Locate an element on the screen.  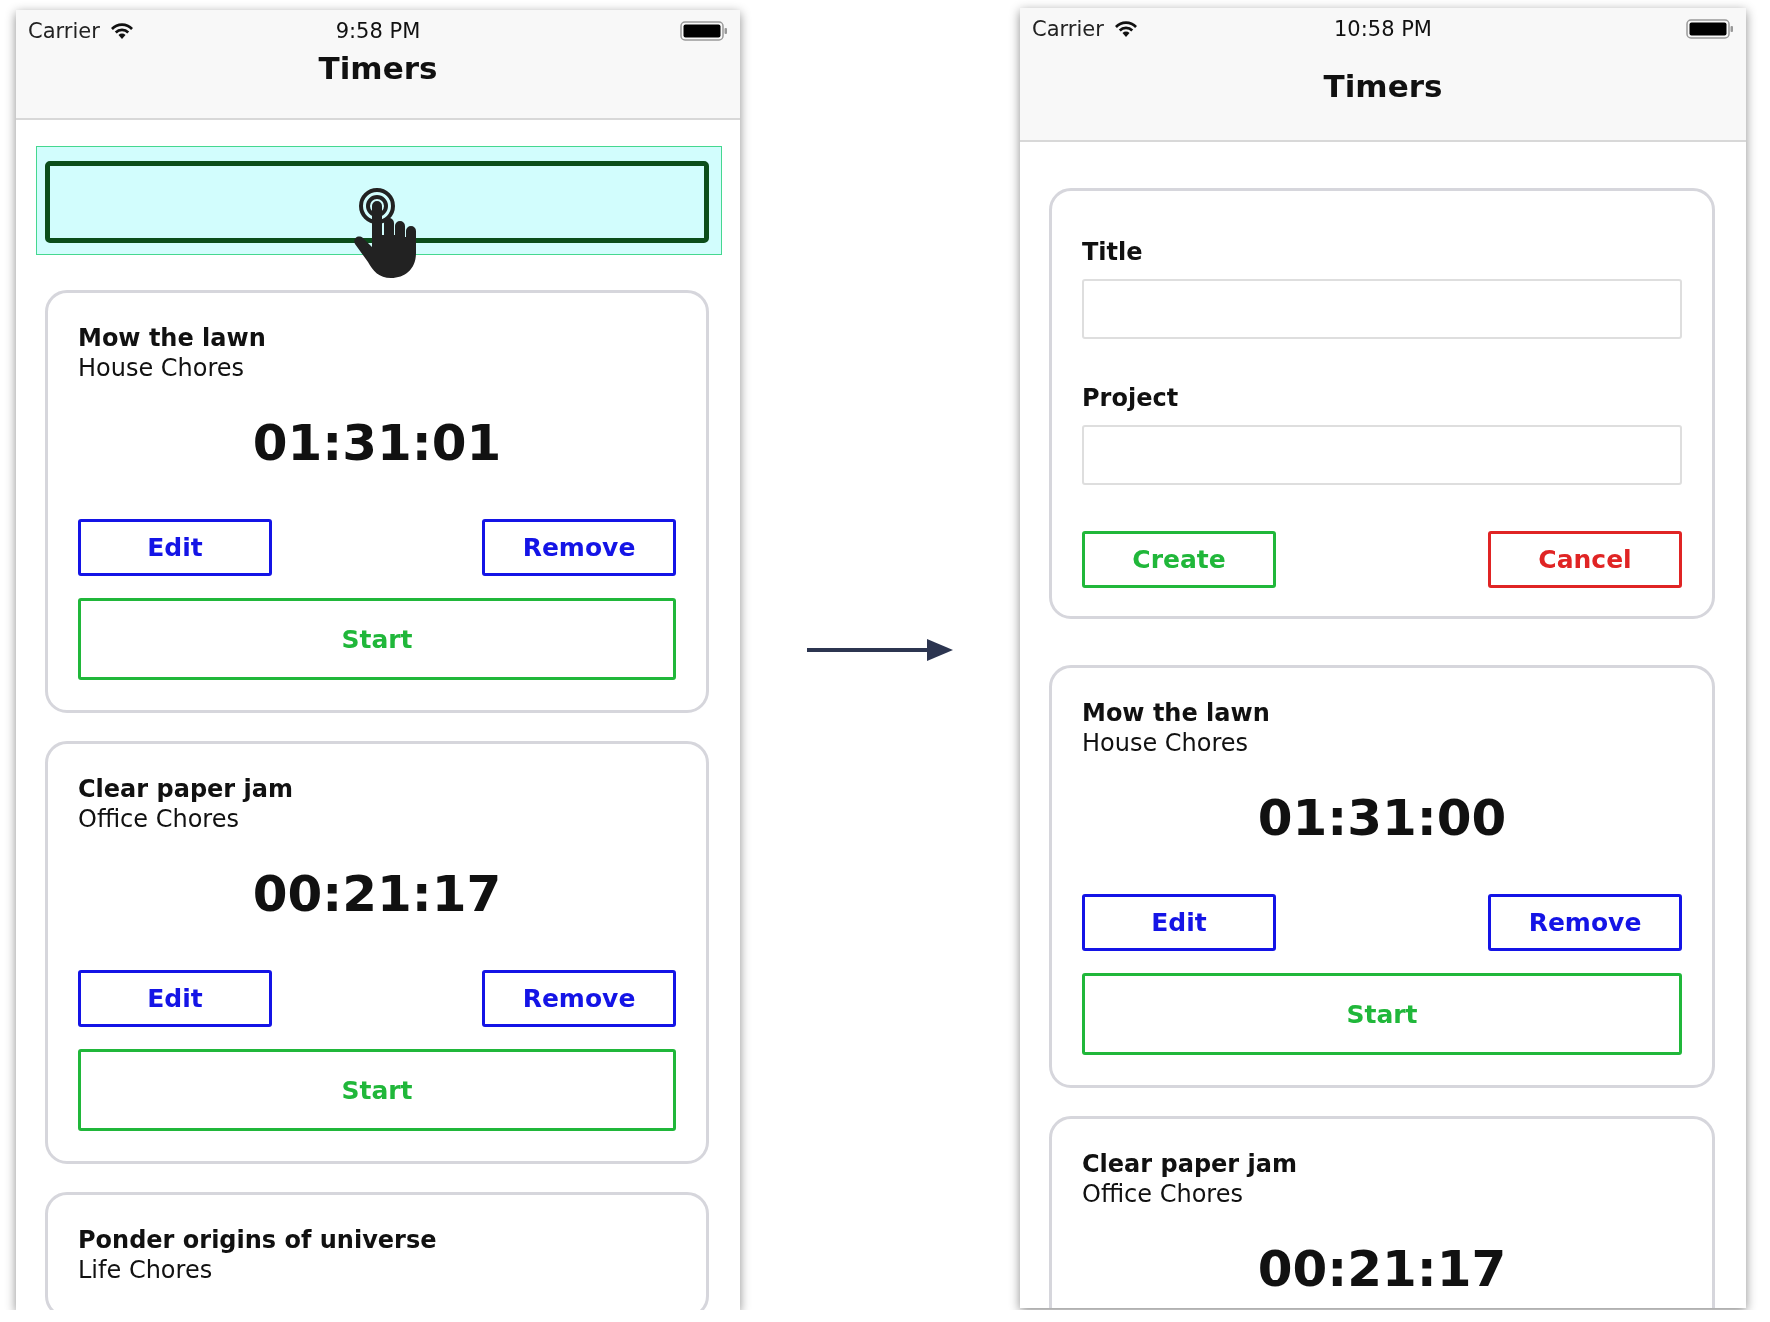
status-time: 9:58 PM is located at coordinates (378, 31).